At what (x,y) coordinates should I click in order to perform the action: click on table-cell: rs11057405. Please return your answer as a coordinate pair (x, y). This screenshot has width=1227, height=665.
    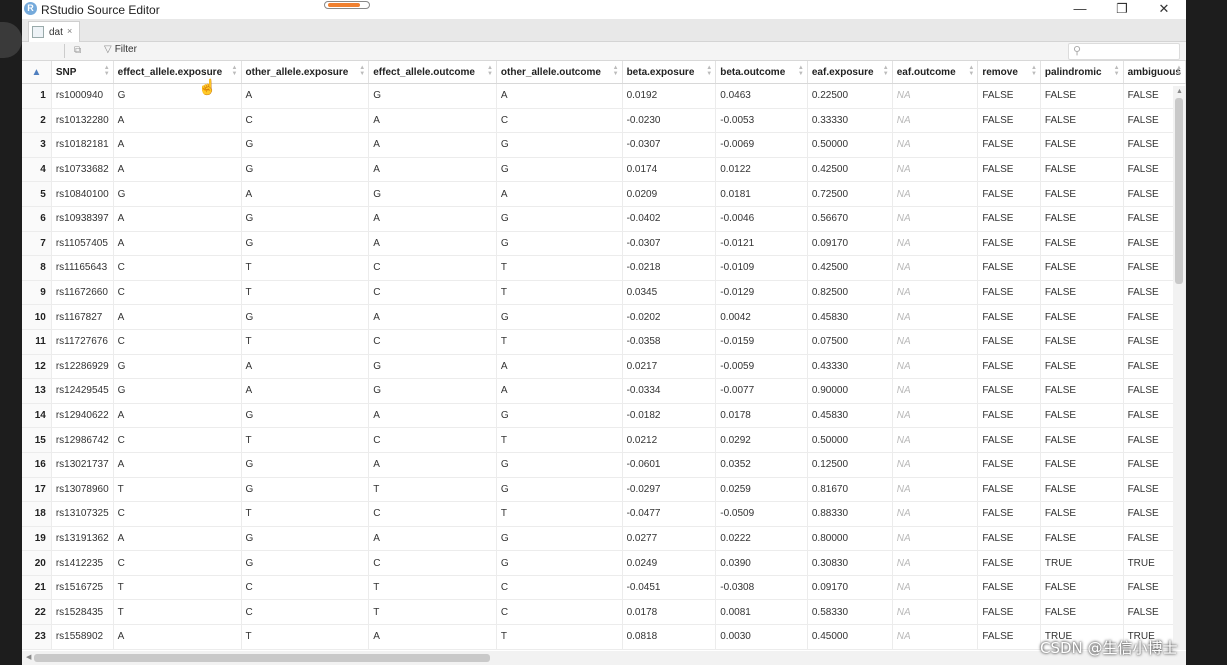
    Looking at the image, I should click on (82, 244).